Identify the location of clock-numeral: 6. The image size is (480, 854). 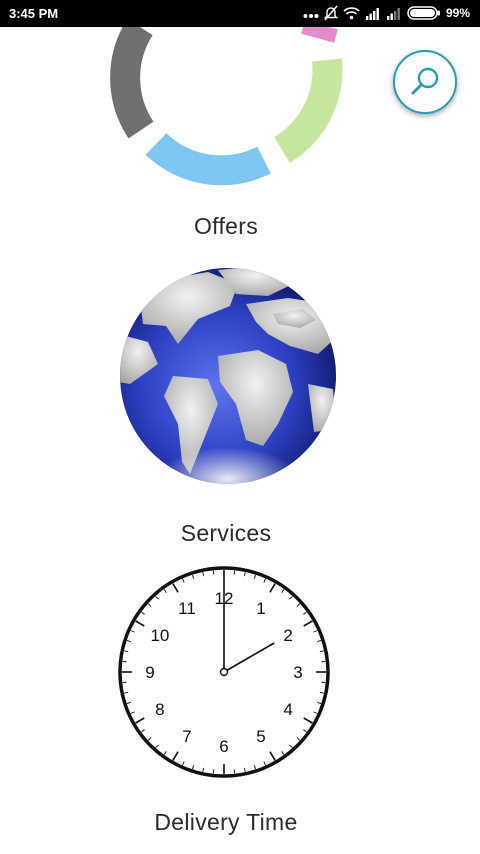
(223, 746).